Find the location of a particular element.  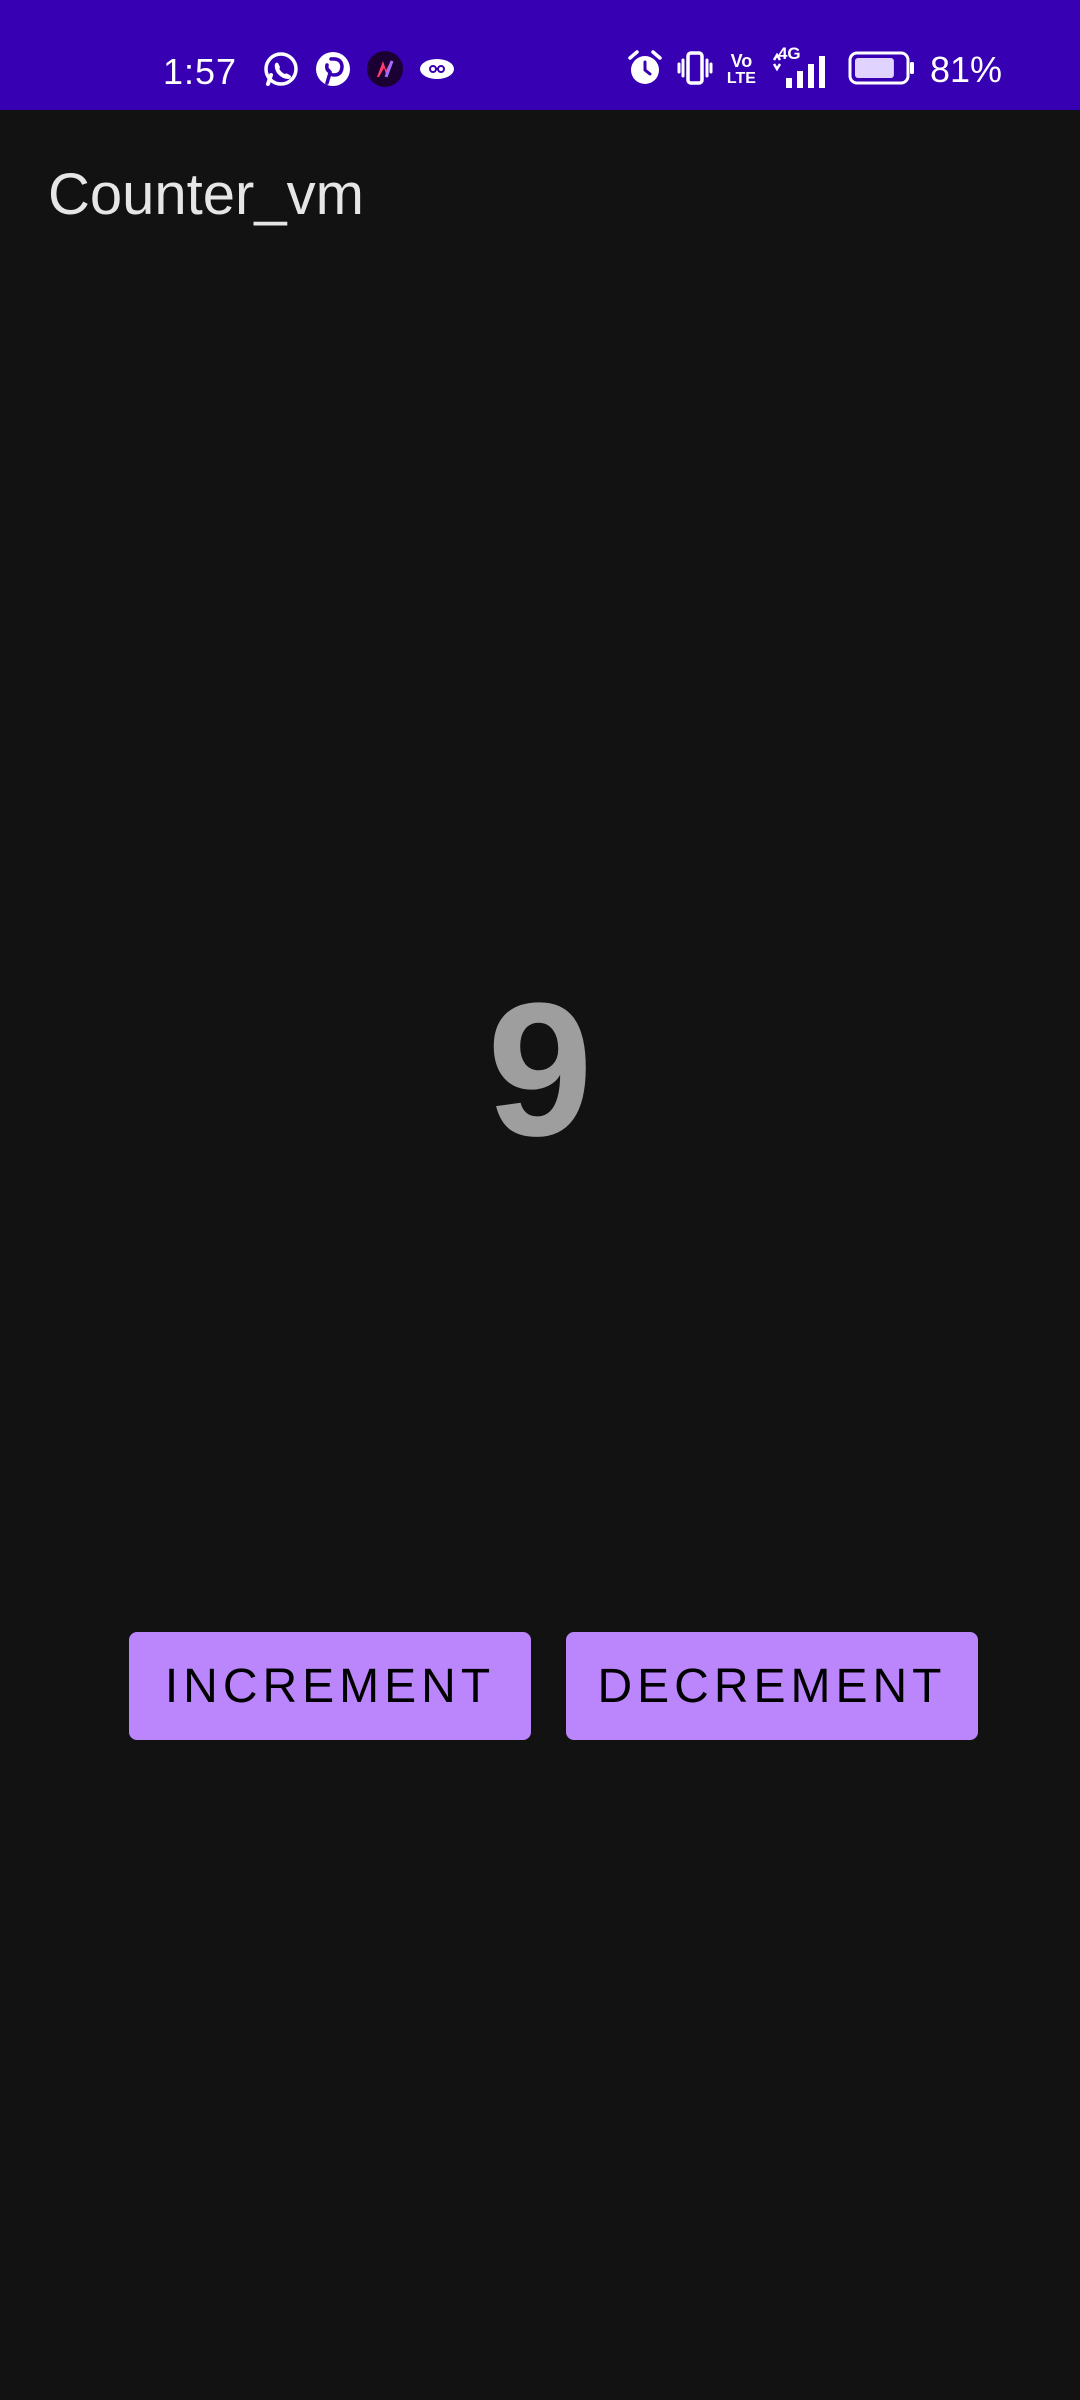

status-time: 1:57 is located at coordinates (200, 71).